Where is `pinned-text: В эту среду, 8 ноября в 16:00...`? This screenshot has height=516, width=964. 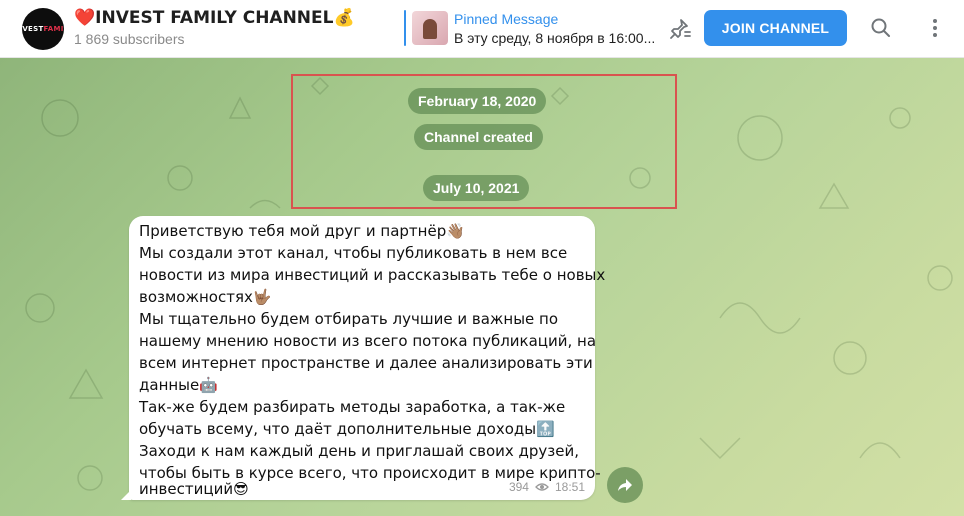 pinned-text: В эту среду, 8 ноября в 16:00... is located at coordinates (554, 38).